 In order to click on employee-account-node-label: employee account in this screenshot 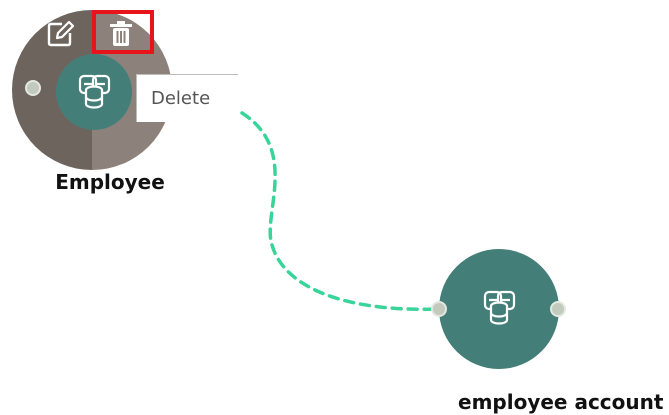, I will do `click(561, 402)`.